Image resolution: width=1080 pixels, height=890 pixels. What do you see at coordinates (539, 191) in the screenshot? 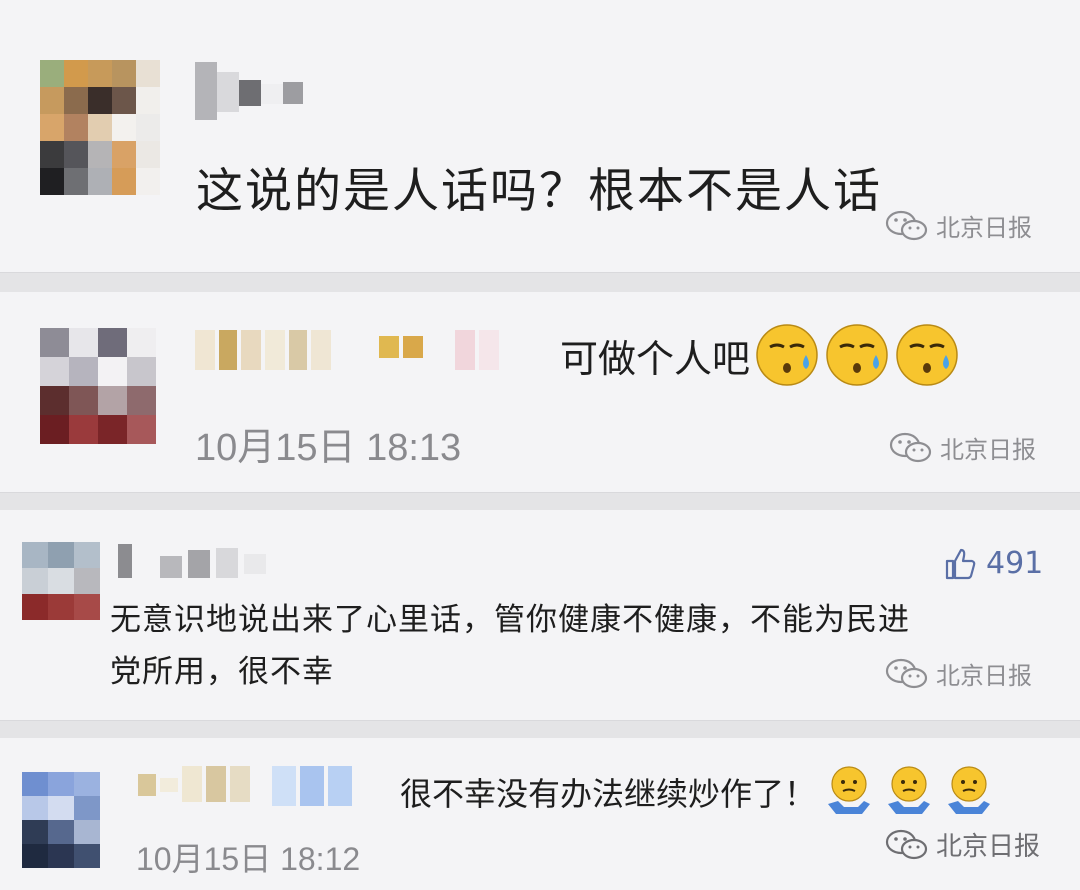
I see `comment-text: 这说的是人话吗？根本不是人话` at bounding box center [539, 191].